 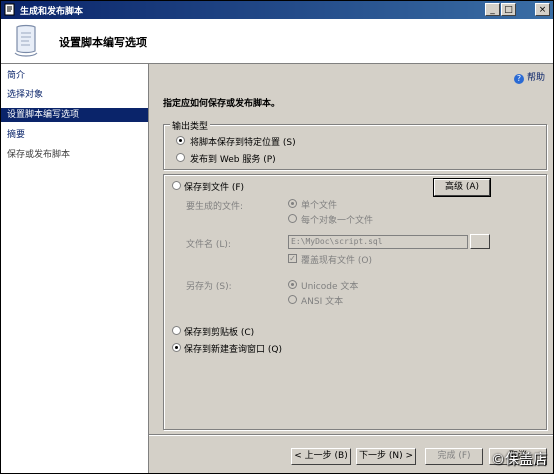 What do you see at coordinates (480, 241) in the screenshot?
I see `browse-button` at bounding box center [480, 241].